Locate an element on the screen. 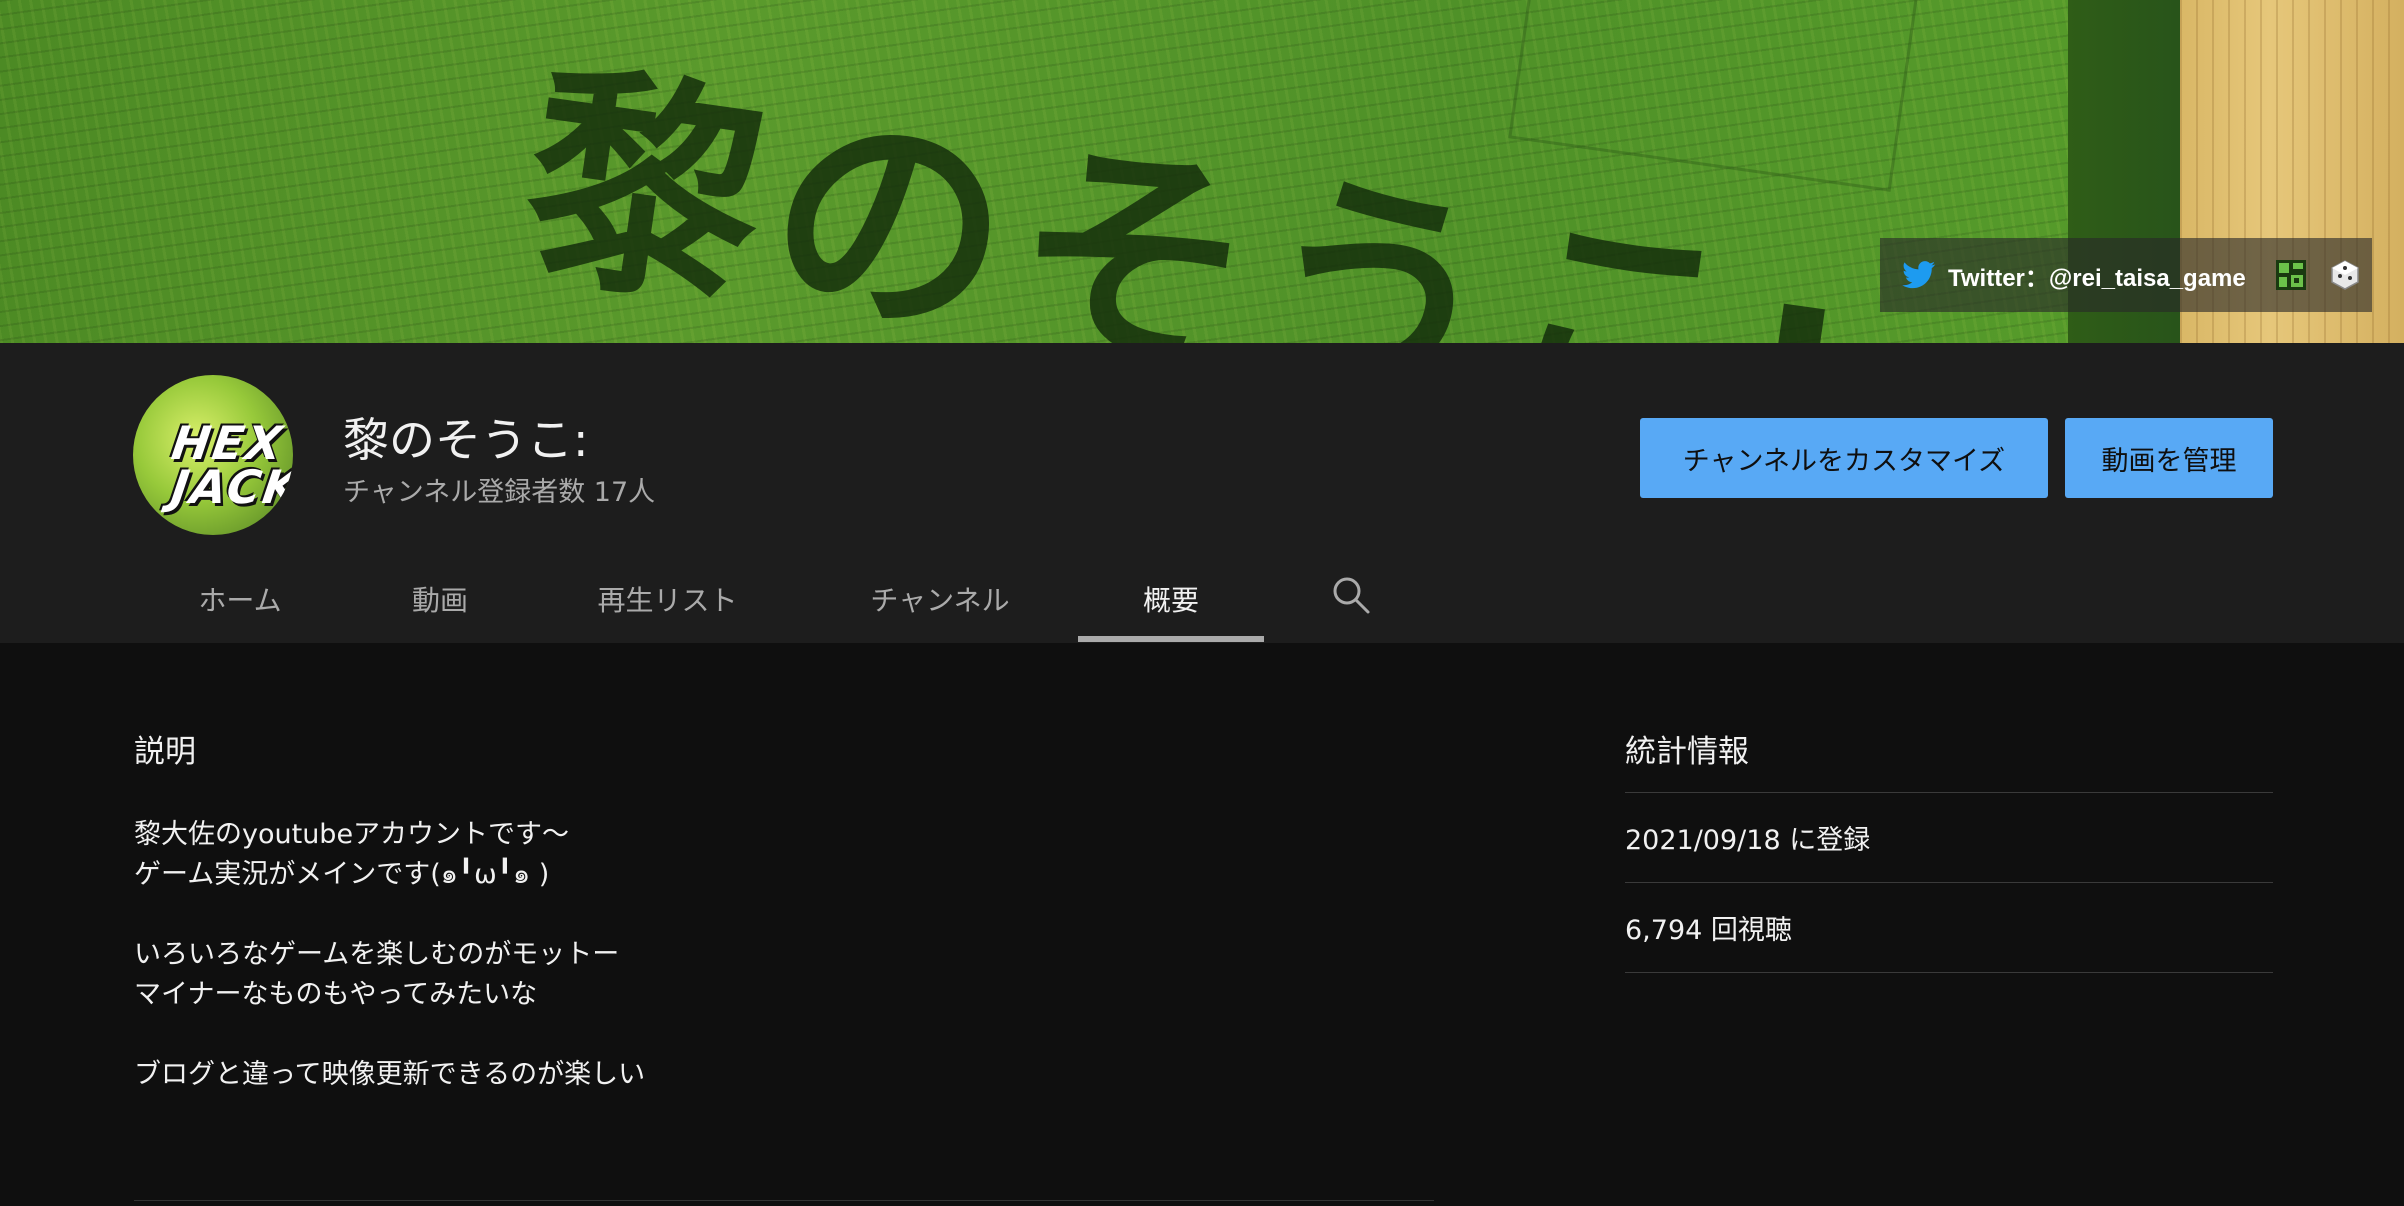 The height and width of the screenshot is (1206, 2404). description-line: マイナーなものもやってみたいな is located at coordinates (336, 994).